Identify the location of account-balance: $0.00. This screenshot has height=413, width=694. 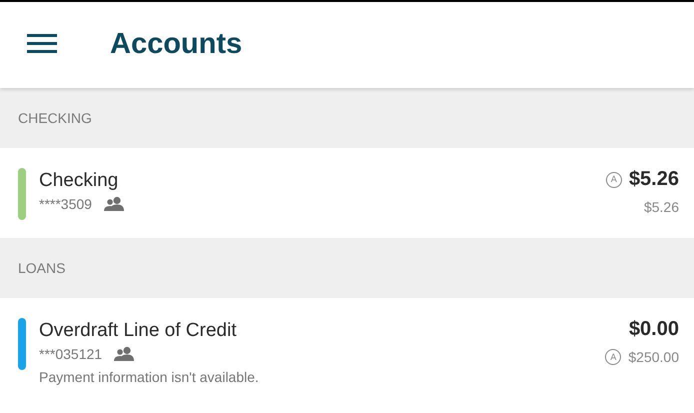
(653, 329).